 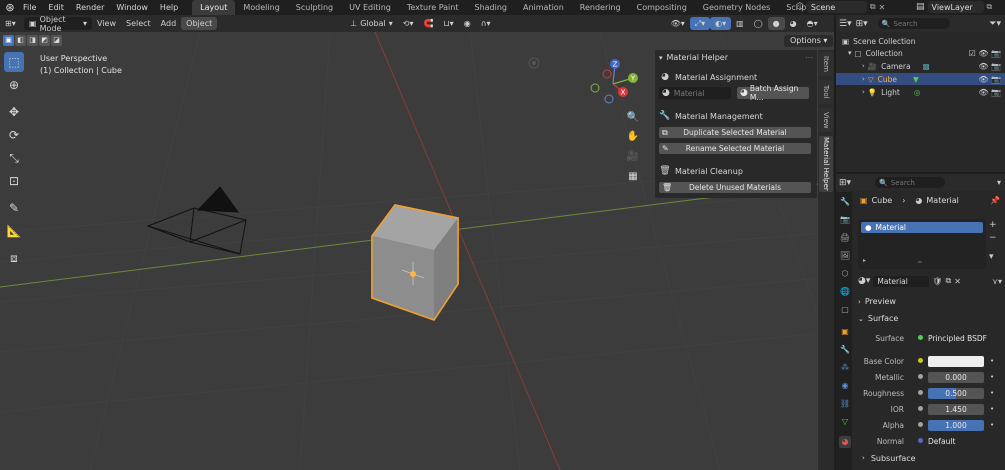 What do you see at coordinates (371, 23) in the screenshot?
I see `transform-orientation-dropdown: ⊥ Global ▾` at bounding box center [371, 23].